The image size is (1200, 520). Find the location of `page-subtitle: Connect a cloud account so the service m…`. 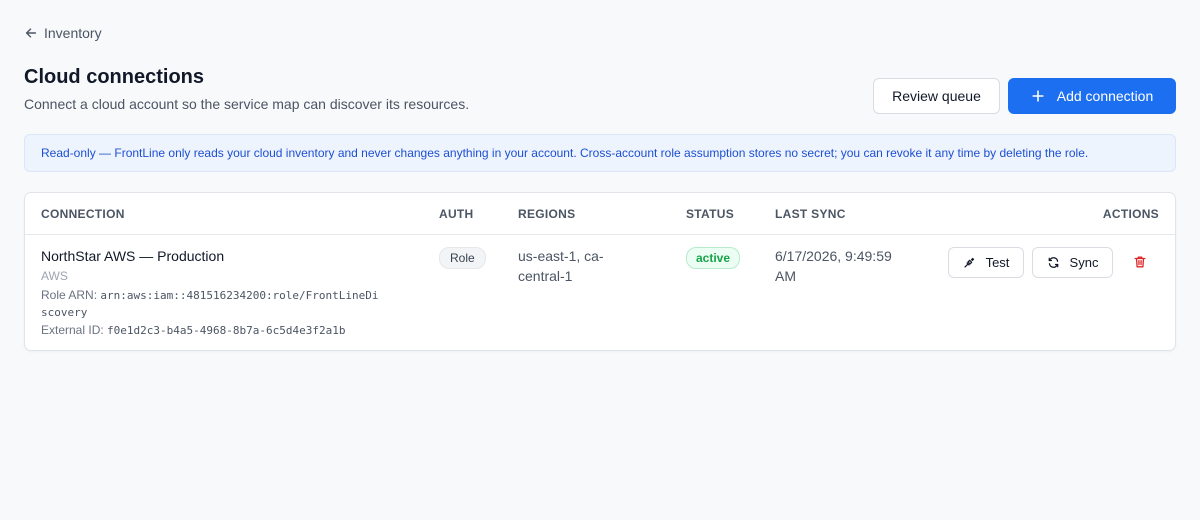

page-subtitle: Connect a cloud account so the service m… is located at coordinates (247, 104).